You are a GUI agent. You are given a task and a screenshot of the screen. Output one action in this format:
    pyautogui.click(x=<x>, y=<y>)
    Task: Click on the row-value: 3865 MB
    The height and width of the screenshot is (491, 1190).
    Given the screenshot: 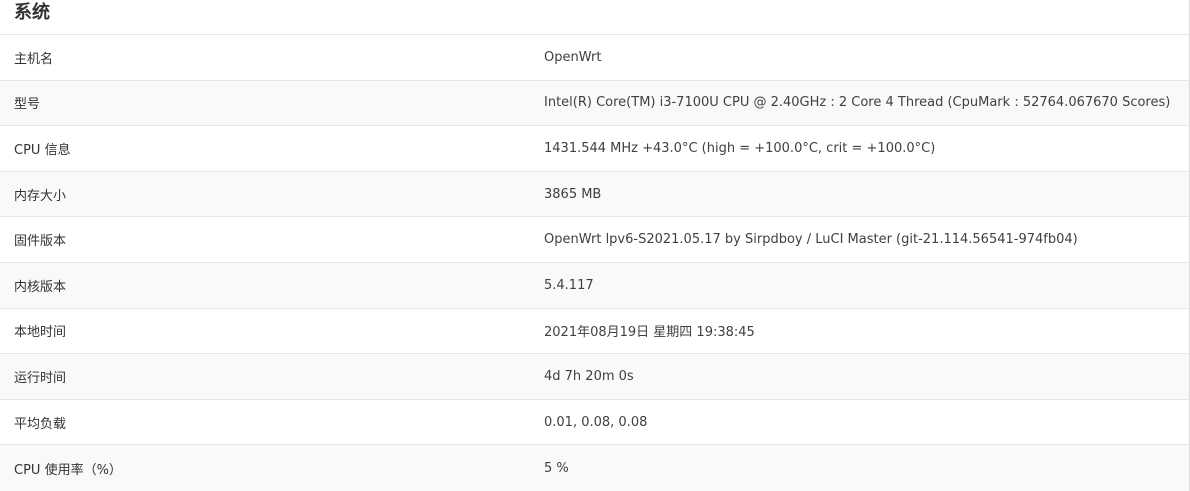 What is the action you would take?
    pyautogui.click(x=573, y=194)
    